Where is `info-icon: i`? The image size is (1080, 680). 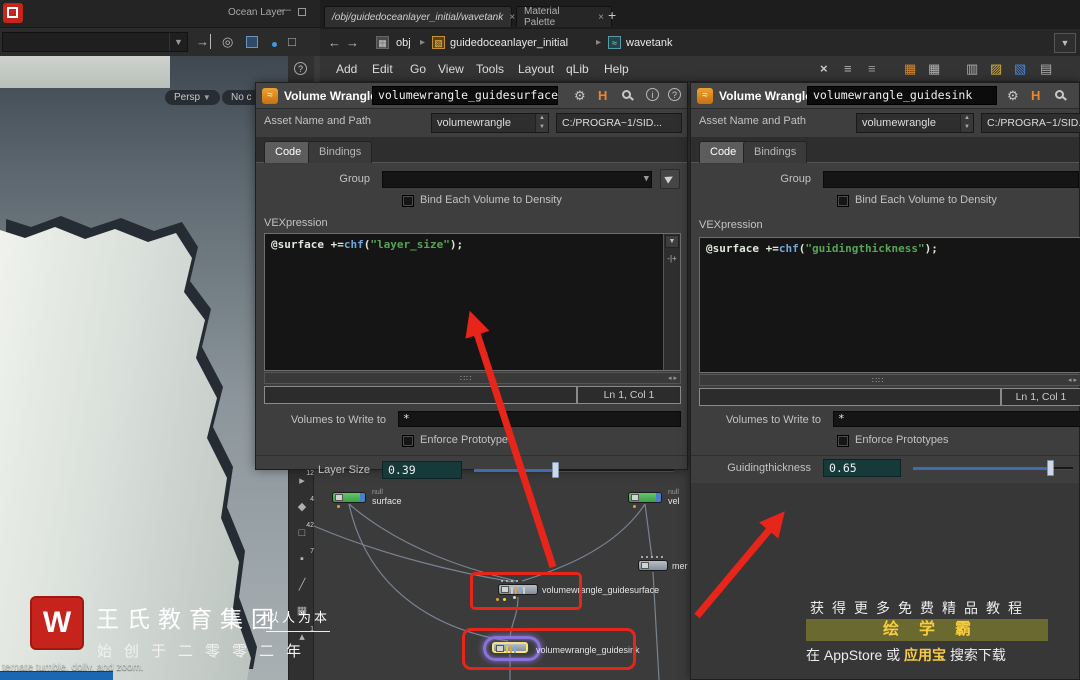 info-icon: i is located at coordinates (652, 94).